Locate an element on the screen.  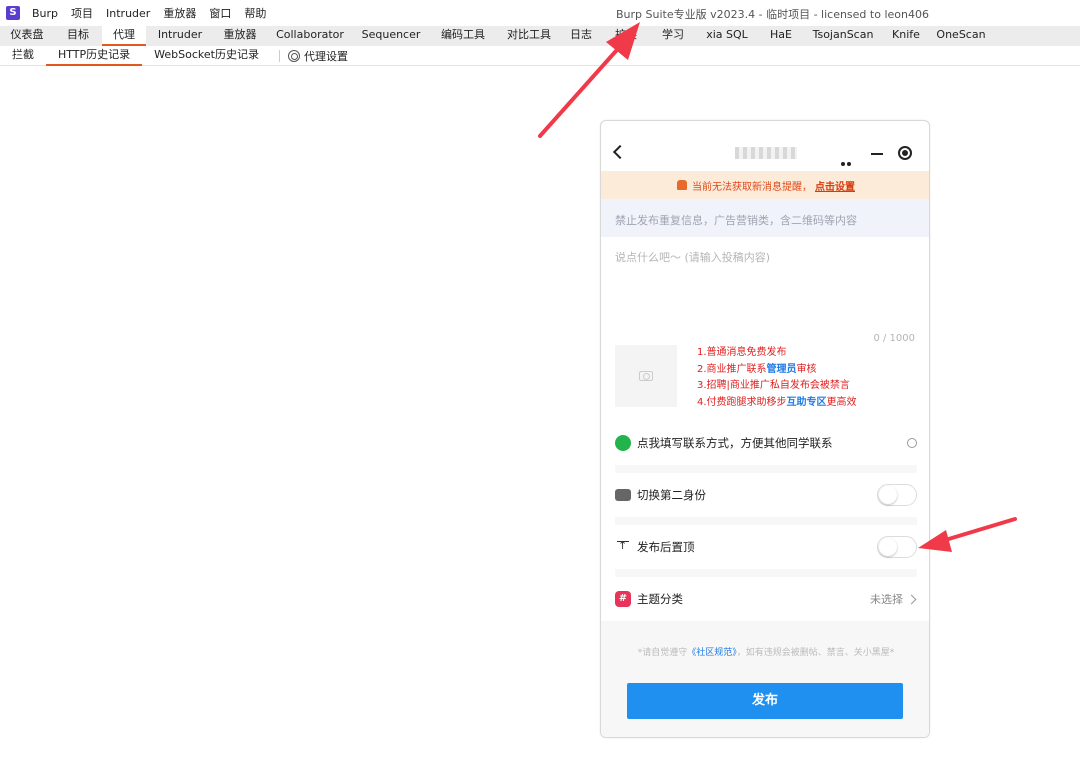
tab-proxy: 代理 is located at coordinates (124, 36).